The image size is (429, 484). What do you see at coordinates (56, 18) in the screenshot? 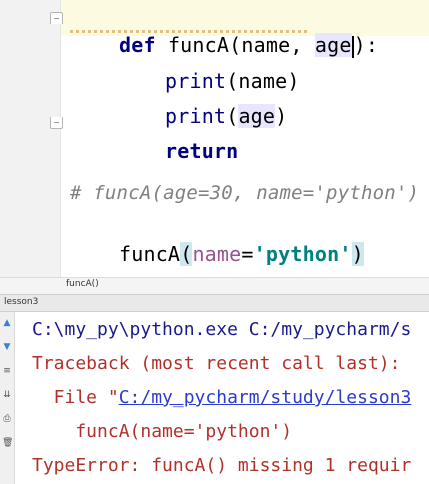
I see `fold-marker-icon` at bounding box center [56, 18].